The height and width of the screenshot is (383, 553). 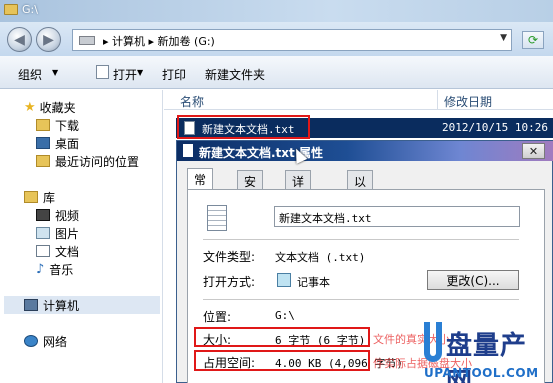 I want to click on new-folder-button: 新建文件夹, so click(x=235, y=74).